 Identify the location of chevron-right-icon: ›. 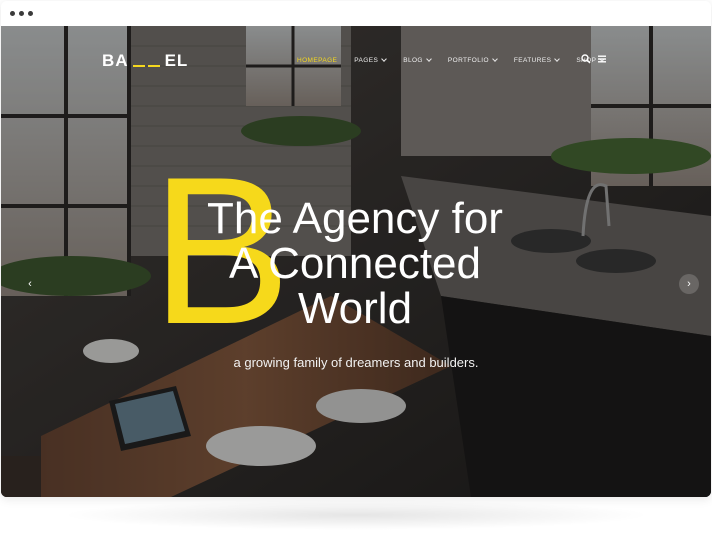
(689, 283).